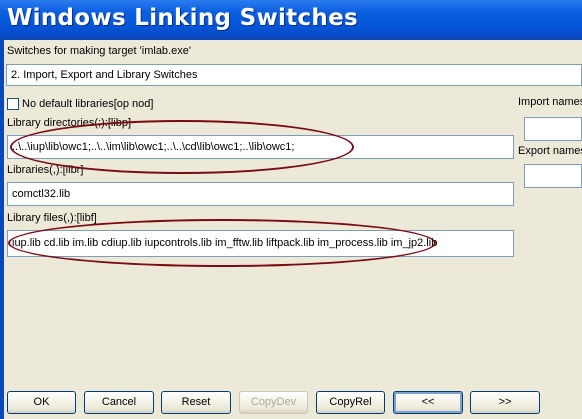 Image resolution: width=582 pixels, height=419 pixels. Describe the element at coordinates (69, 123) in the screenshot. I see `library-directories-label: Library directories(;):[libp]` at that location.